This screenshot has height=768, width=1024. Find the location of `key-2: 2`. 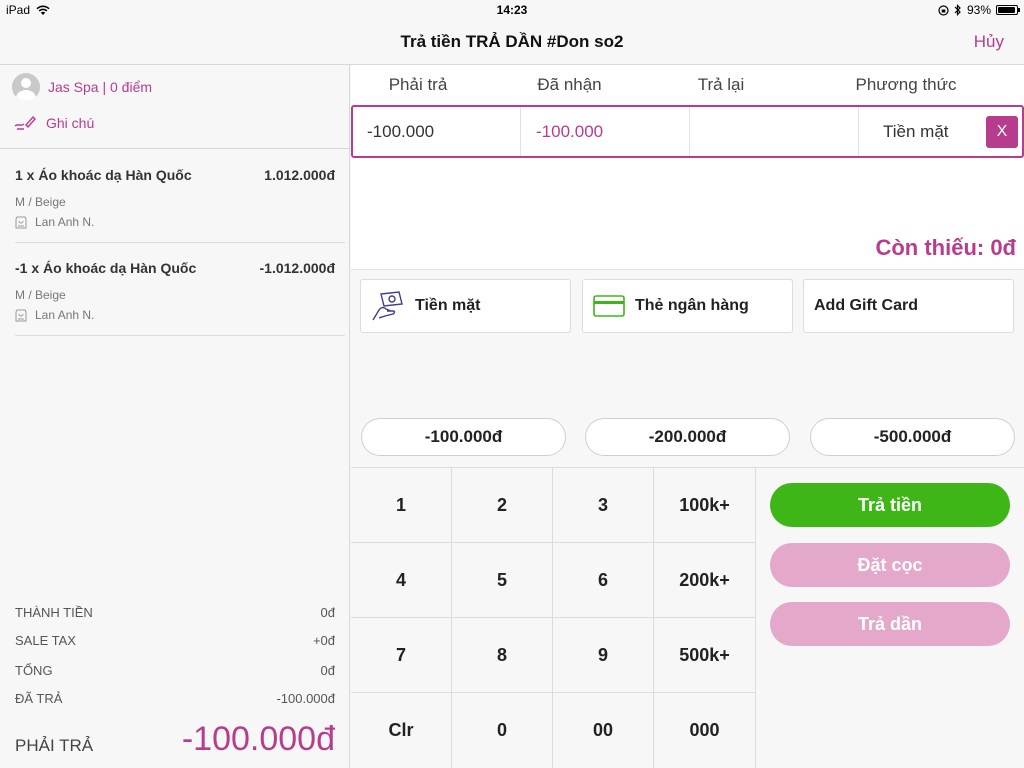

key-2: 2 is located at coordinates (502, 505).